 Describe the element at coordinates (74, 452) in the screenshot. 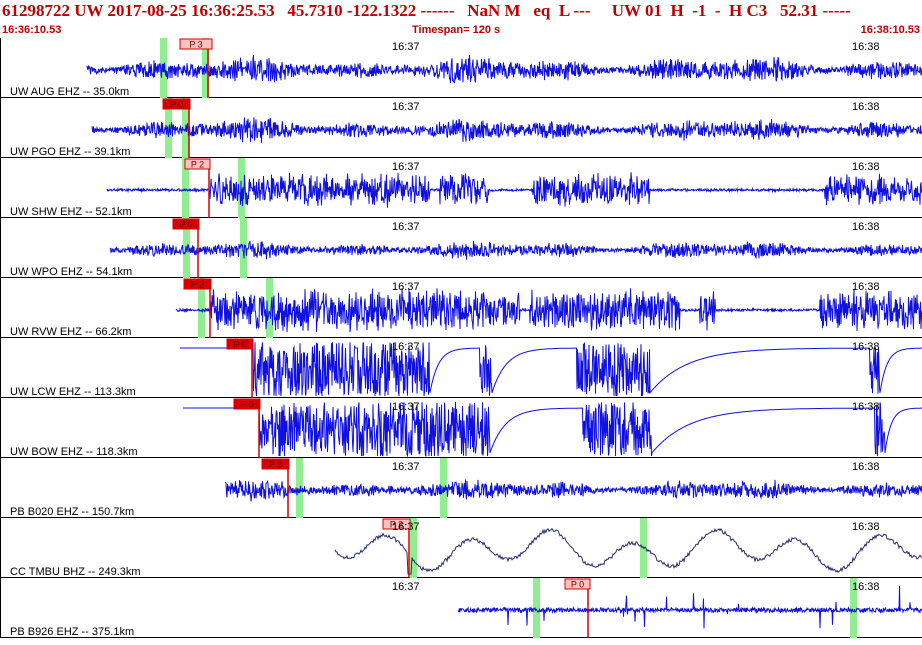

I see `station-label: UW BOW EHZ -- 118.3km` at that location.